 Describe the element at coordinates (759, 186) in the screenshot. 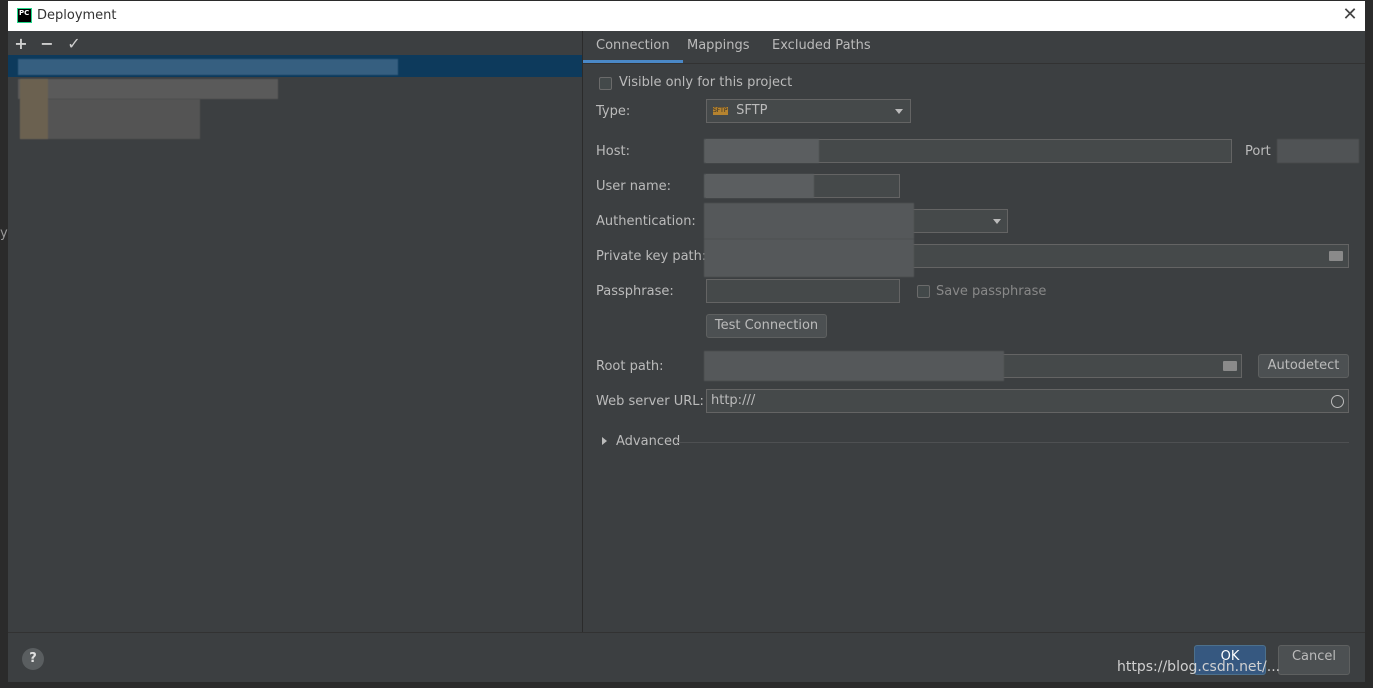

I see `obscured-username` at that location.